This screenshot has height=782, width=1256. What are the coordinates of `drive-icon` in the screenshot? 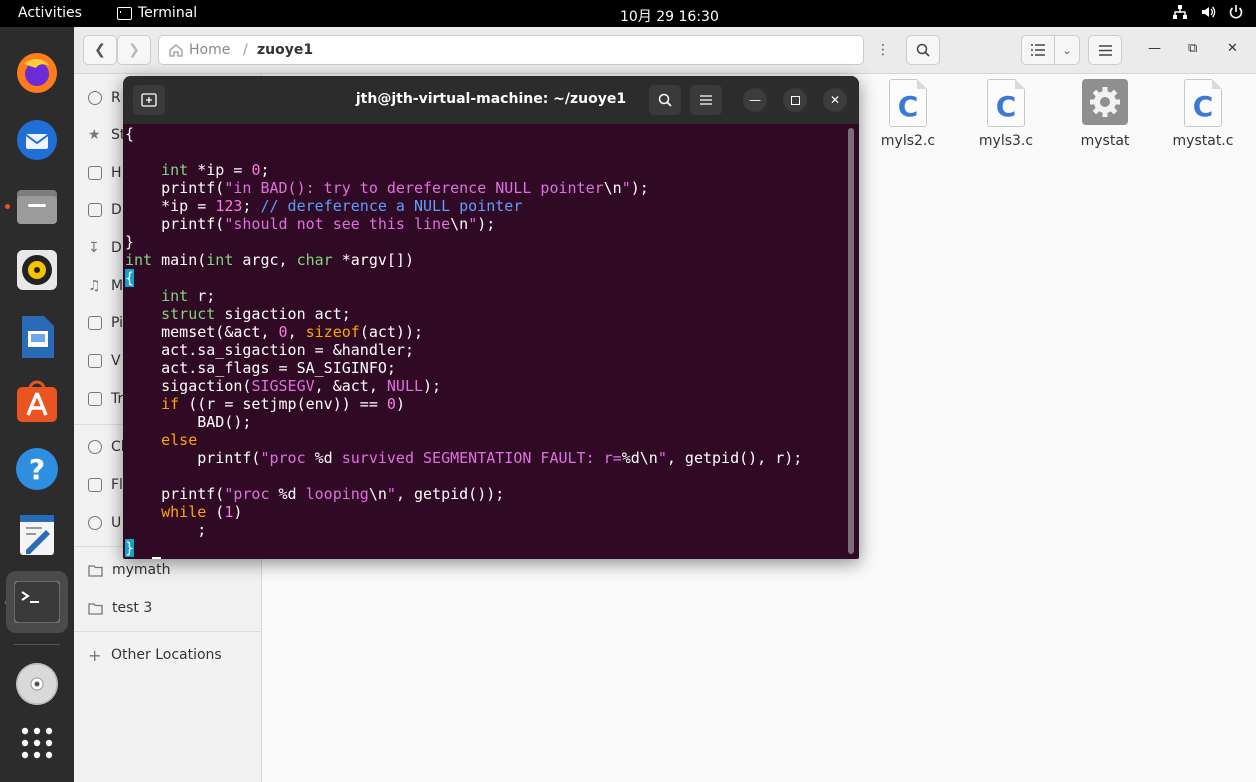 It's located at (95, 485).